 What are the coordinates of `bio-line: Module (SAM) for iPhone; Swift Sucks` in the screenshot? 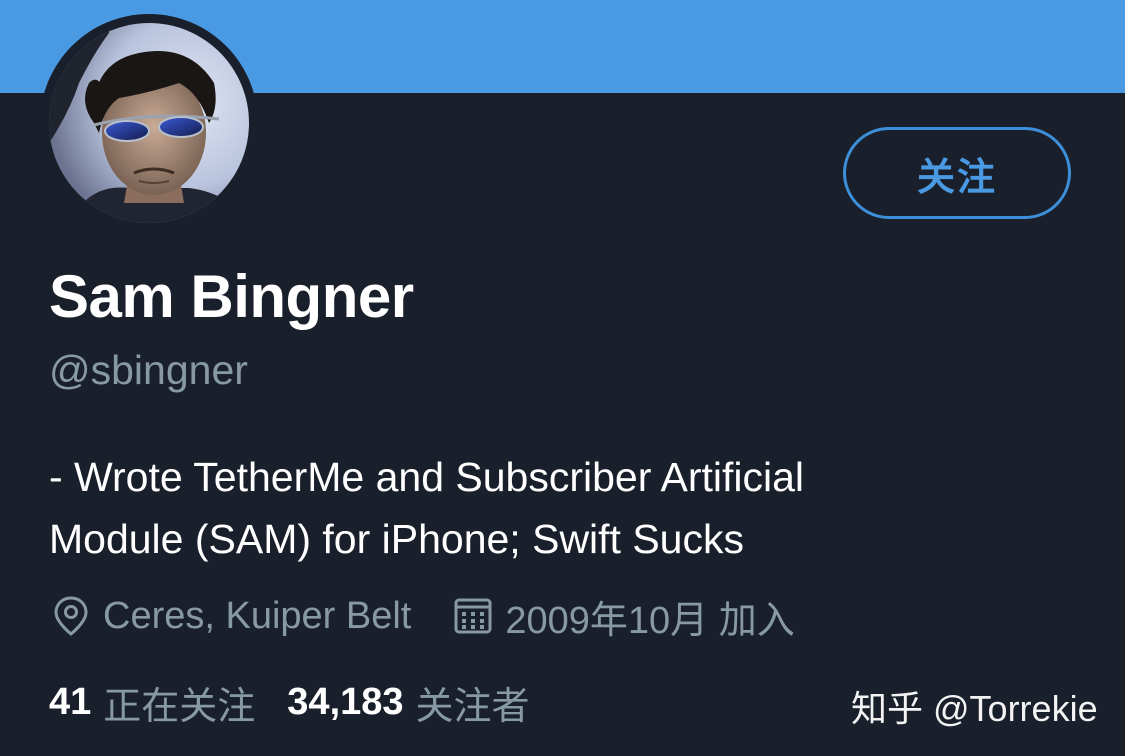 It's located at (396, 539).